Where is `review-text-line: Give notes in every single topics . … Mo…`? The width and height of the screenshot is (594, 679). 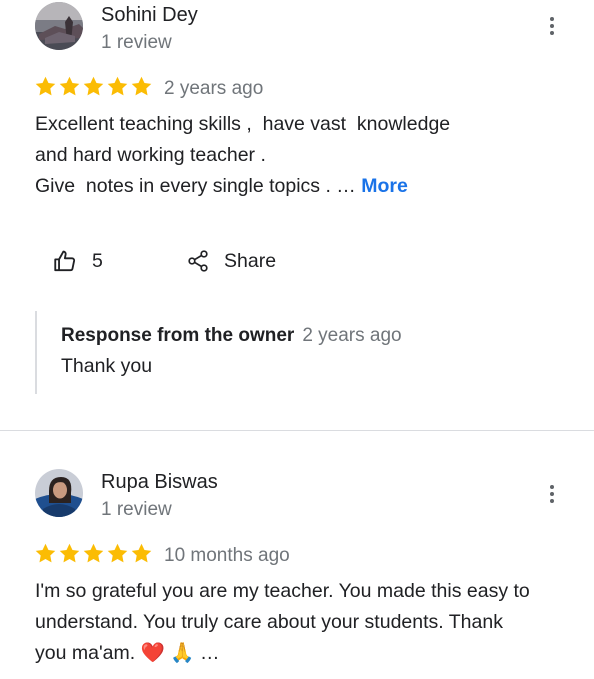 review-text-line: Give notes in every single topics . … Mo… is located at coordinates (305, 186).